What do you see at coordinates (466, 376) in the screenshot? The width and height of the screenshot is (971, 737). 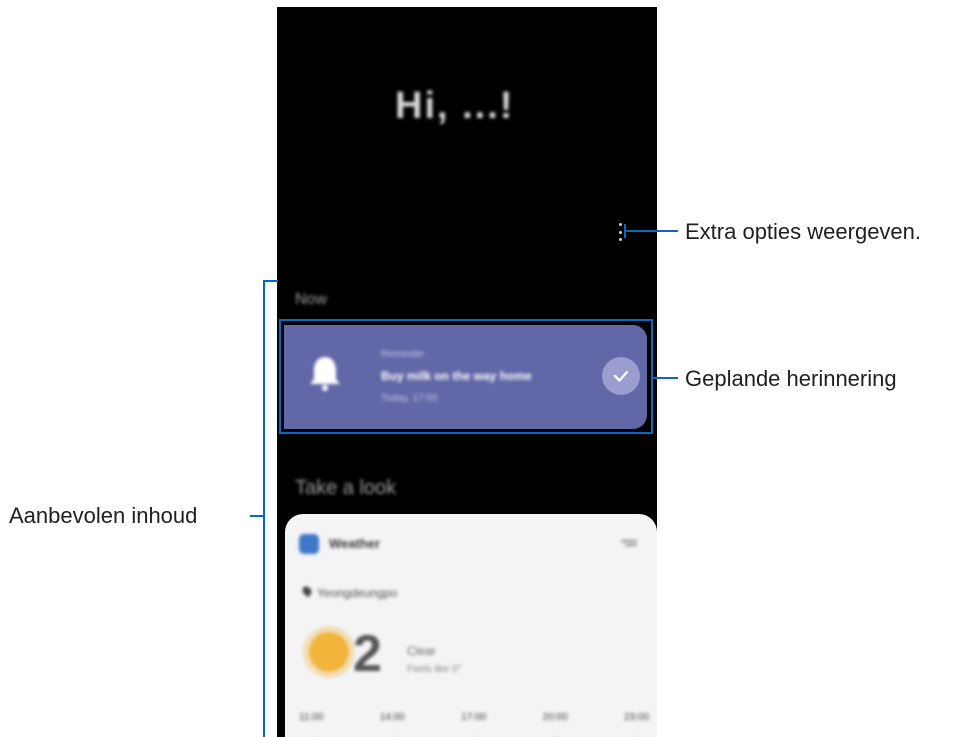 I see `reminder-highlight-frame` at bounding box center [466, 376].